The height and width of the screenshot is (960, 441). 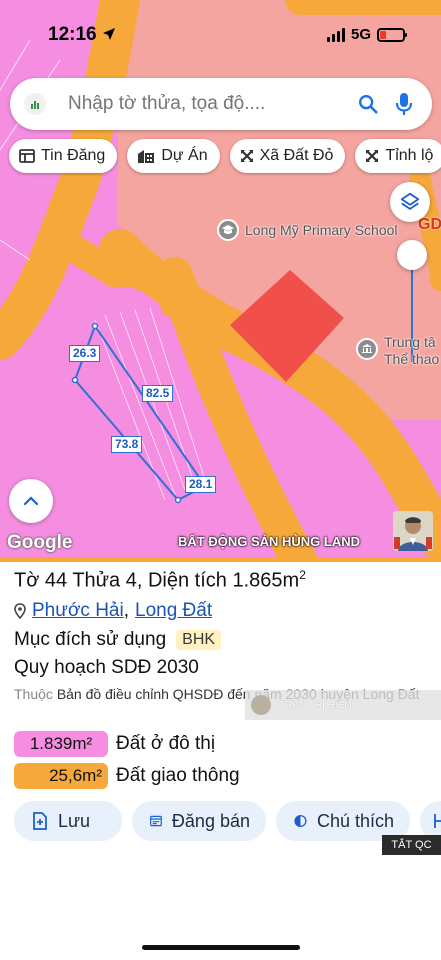 What do you see at coordinates (82, 35) in the screenshot?
I see `status-time: 12:16` at bounding box center [82, 35].